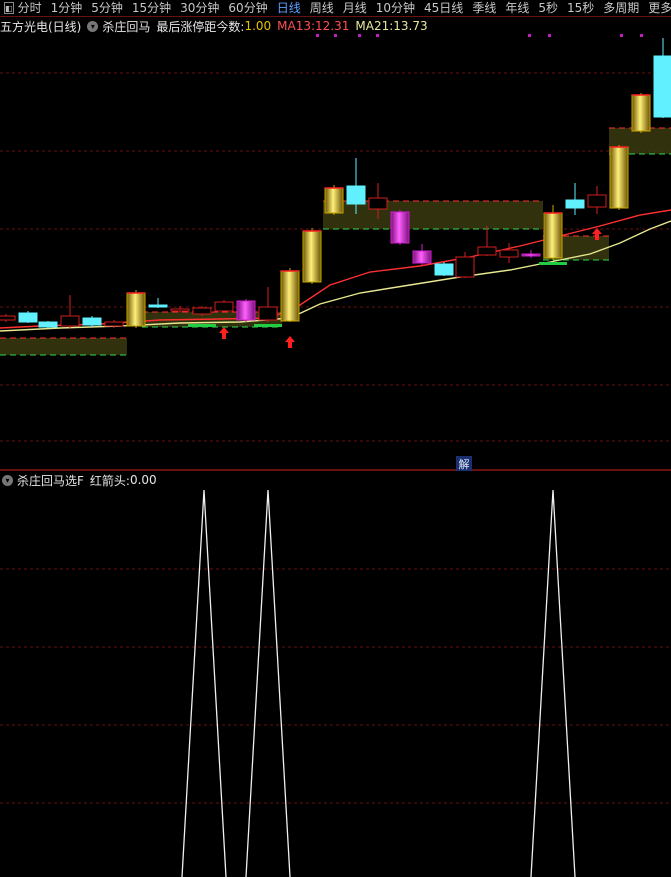 The height and width of the screenshot is (877, 671). I want to click on sub-chart-header: ▾ 杀庄回马选F 红箭头: 0.00, so click(78, 480).